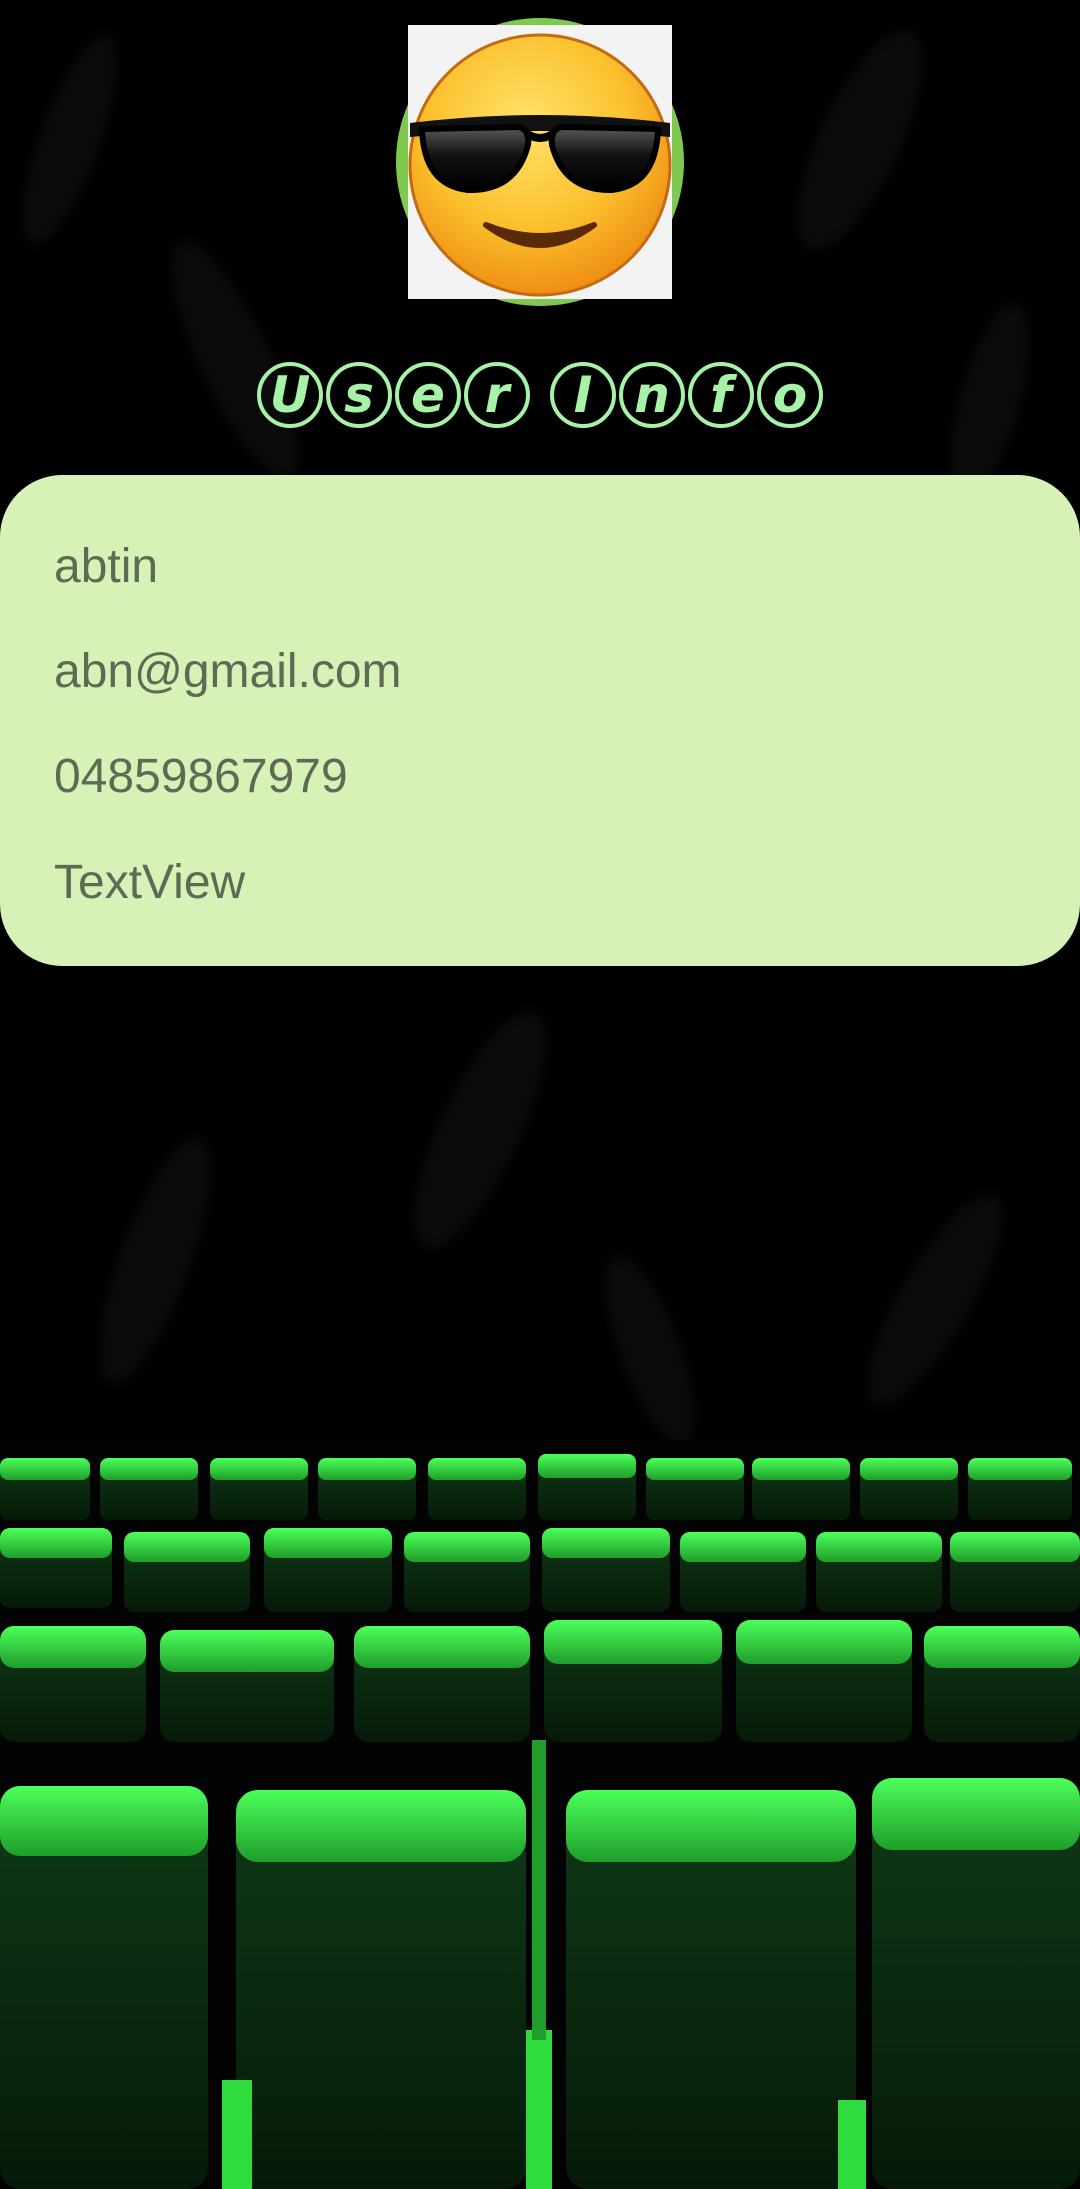  Describe the element at coordinates (359, 395) in the screenshot. I see `title-letter: s` at that location.